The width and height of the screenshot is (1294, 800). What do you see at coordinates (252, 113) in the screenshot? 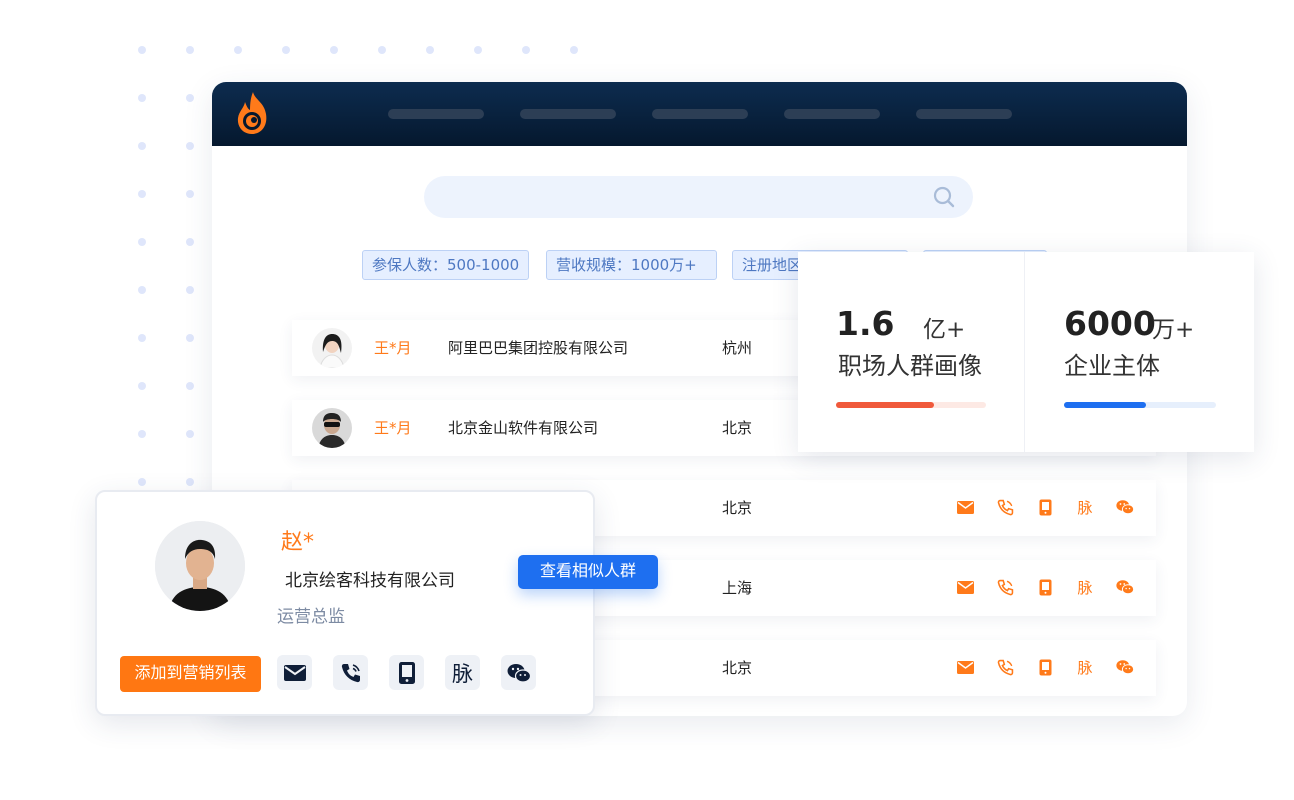
I see `flame-logo-icon` at bounding box center [252, 113].